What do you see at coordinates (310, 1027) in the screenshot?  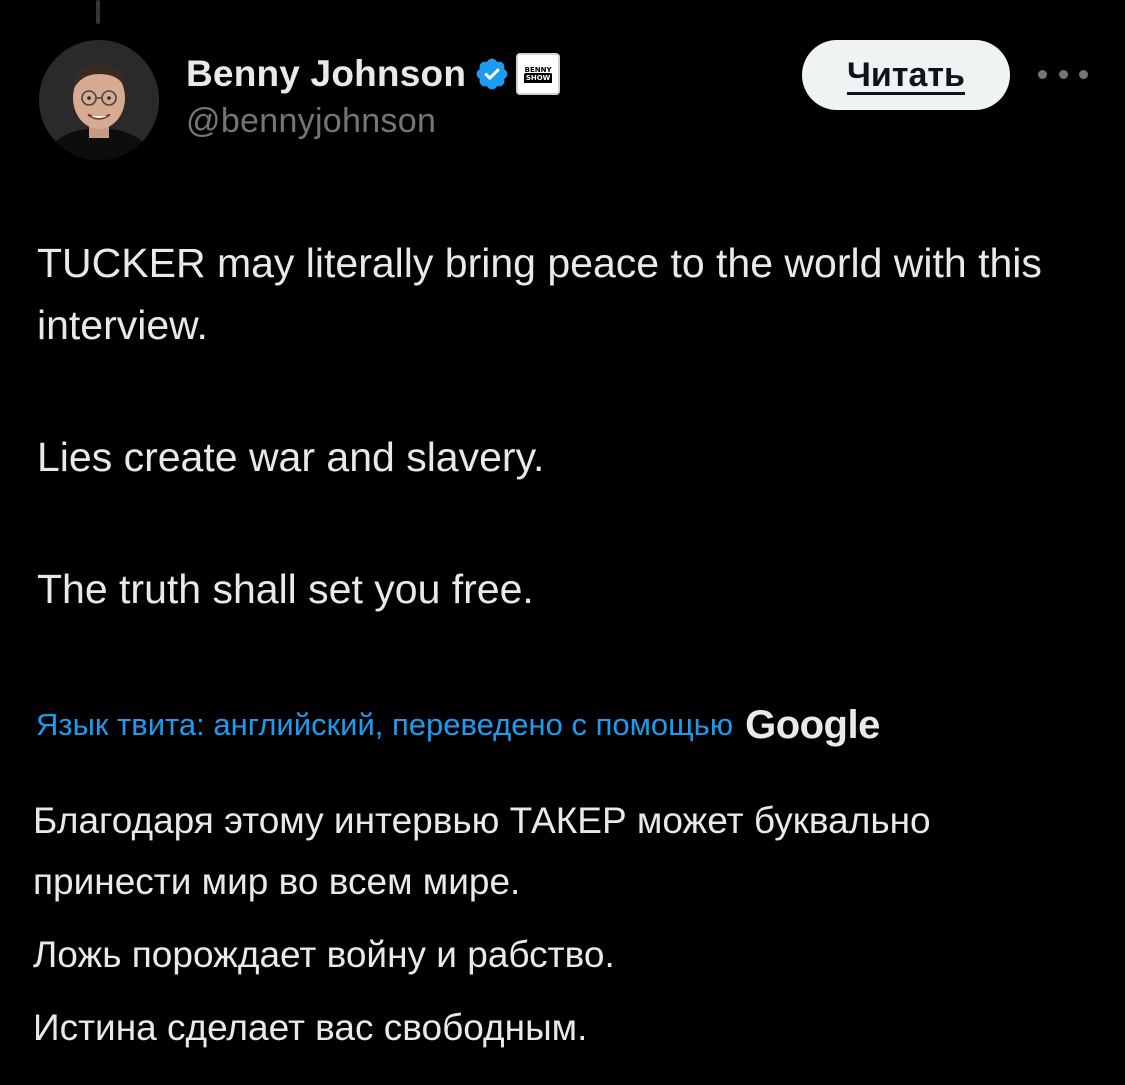 I see `translated-paragraph: Истина сделает вас свободным.` at bounding box center [310, 1027].